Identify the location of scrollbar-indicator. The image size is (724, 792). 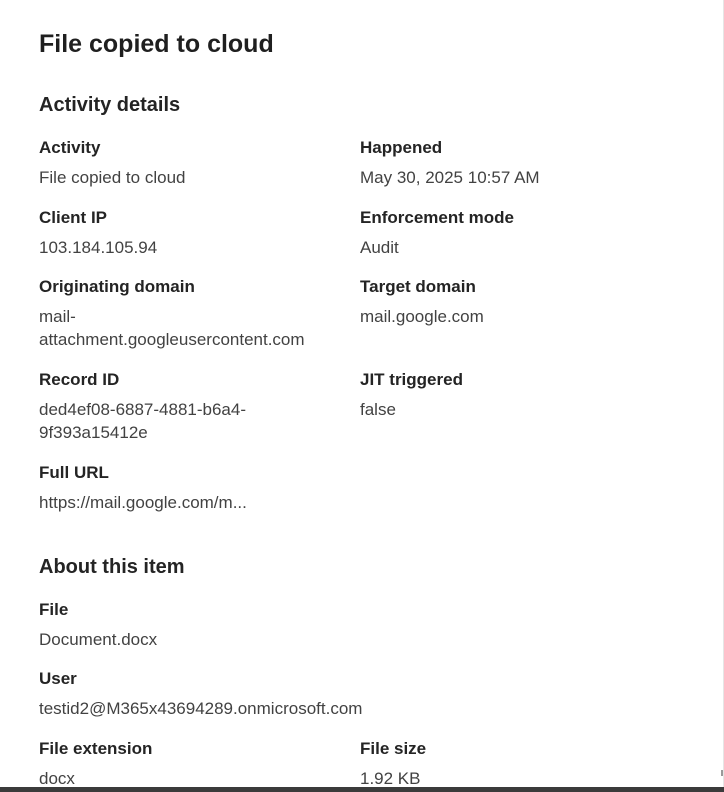
(722, 773).